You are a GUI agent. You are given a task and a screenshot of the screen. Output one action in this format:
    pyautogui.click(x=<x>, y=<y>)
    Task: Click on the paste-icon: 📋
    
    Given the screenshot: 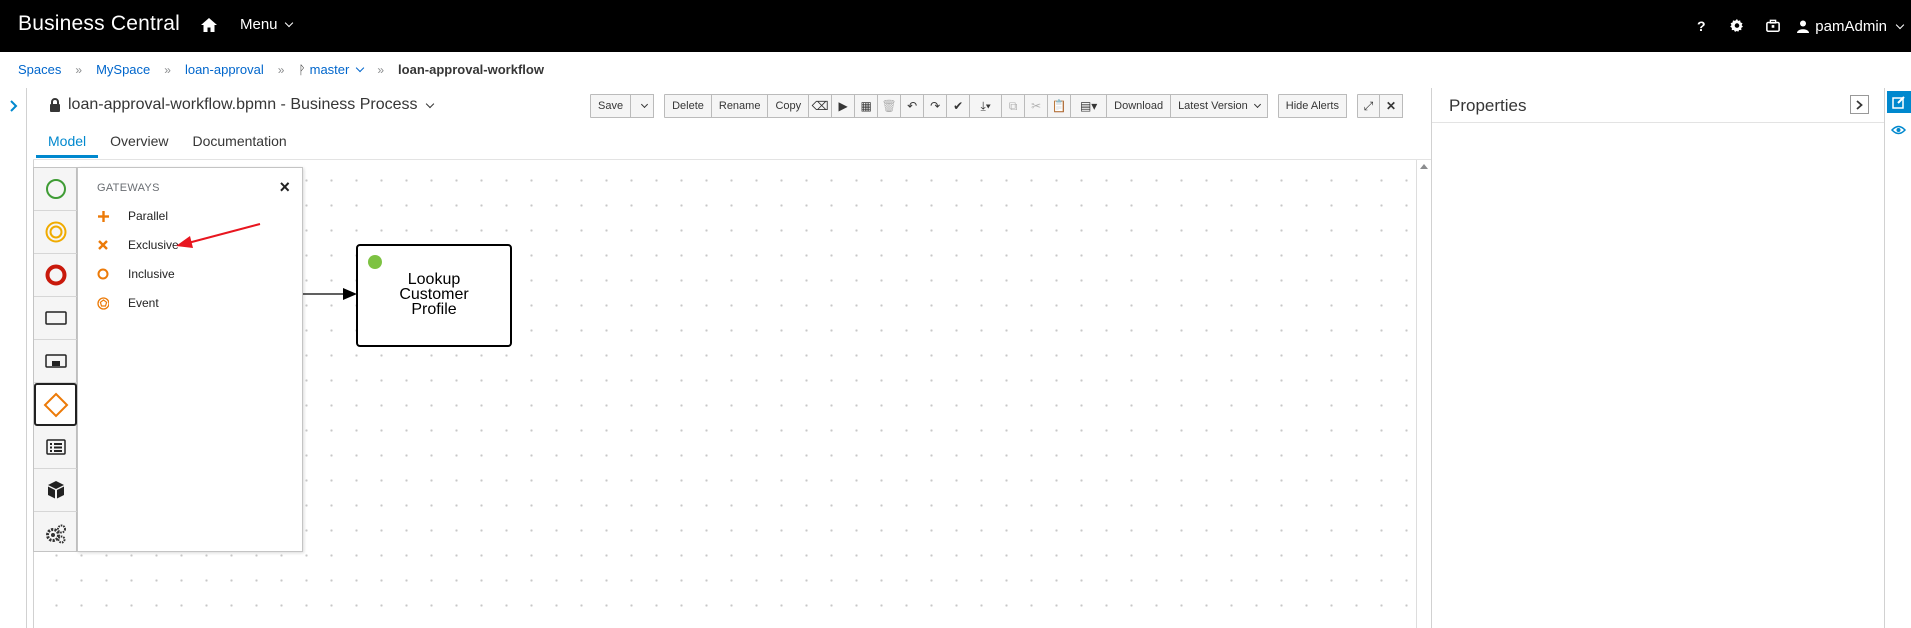 What is the action you would take?
    pyautogui.click(x=1060, y=106)
    